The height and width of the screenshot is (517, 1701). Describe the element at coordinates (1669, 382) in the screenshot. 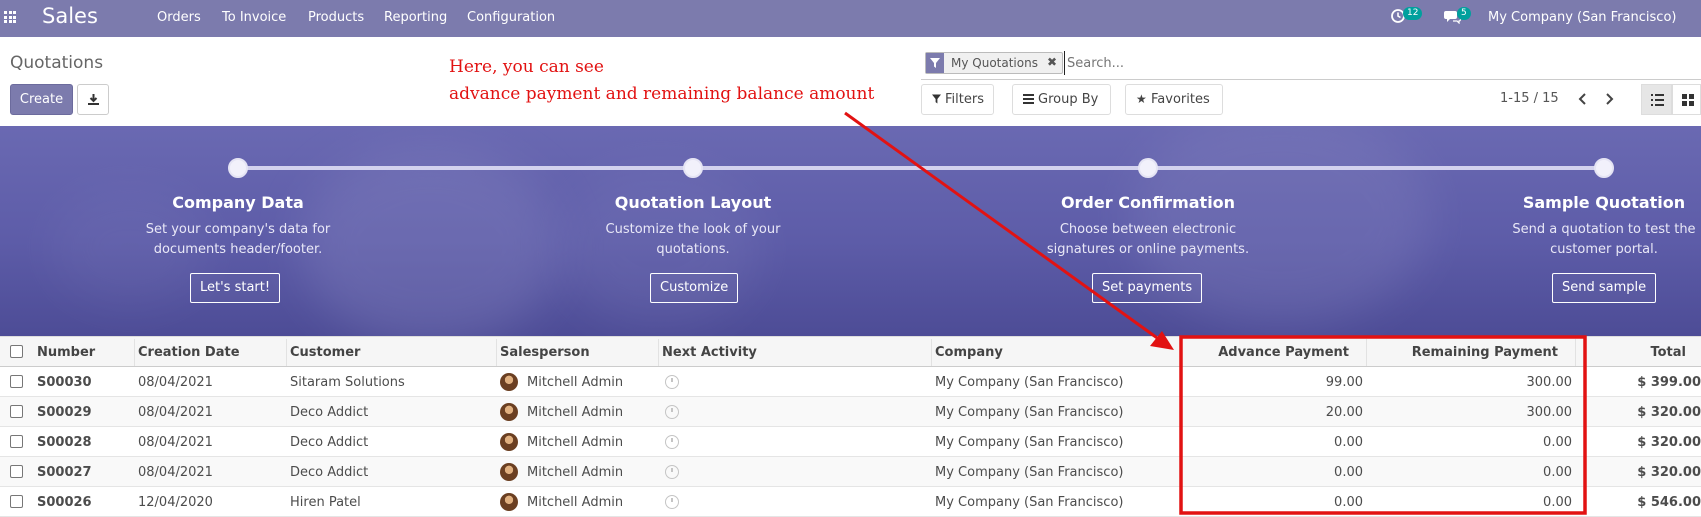

I see `cell-total: $ 399.00` at that location.